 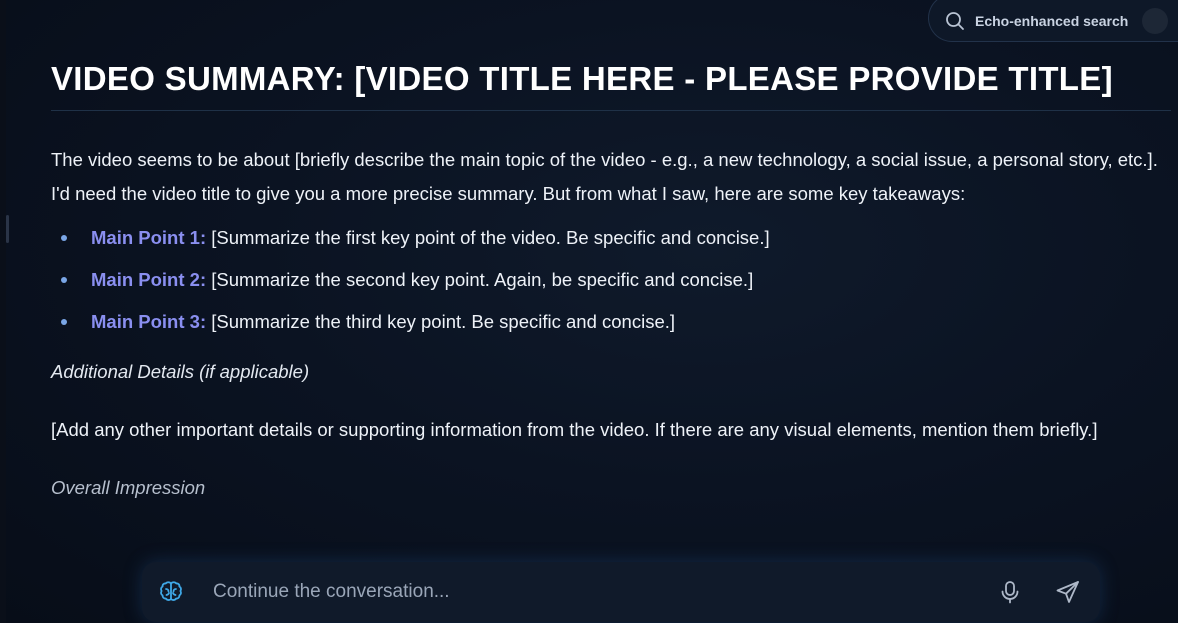 I want to click on resize-handle, so click(x=7, y=229).